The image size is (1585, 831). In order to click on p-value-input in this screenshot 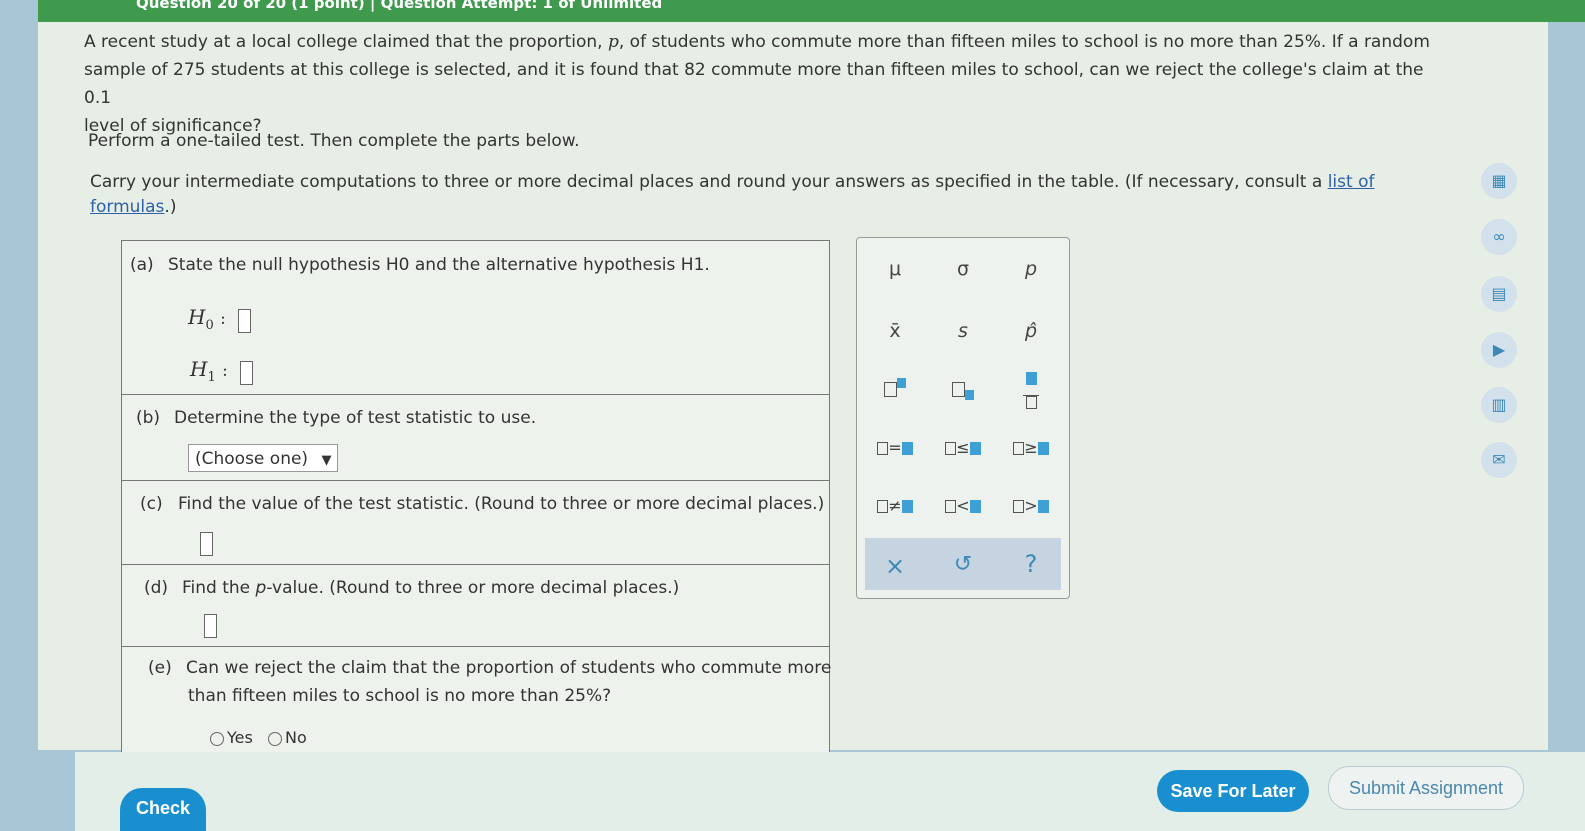, I will do `click(210, 626)`.